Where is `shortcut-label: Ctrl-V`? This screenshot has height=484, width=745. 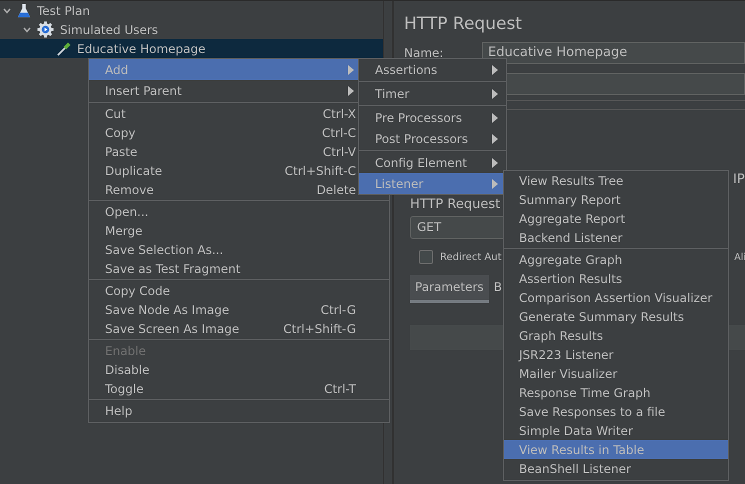 shortcut-label: Ctrl-V is located at coordinates (339, 151).